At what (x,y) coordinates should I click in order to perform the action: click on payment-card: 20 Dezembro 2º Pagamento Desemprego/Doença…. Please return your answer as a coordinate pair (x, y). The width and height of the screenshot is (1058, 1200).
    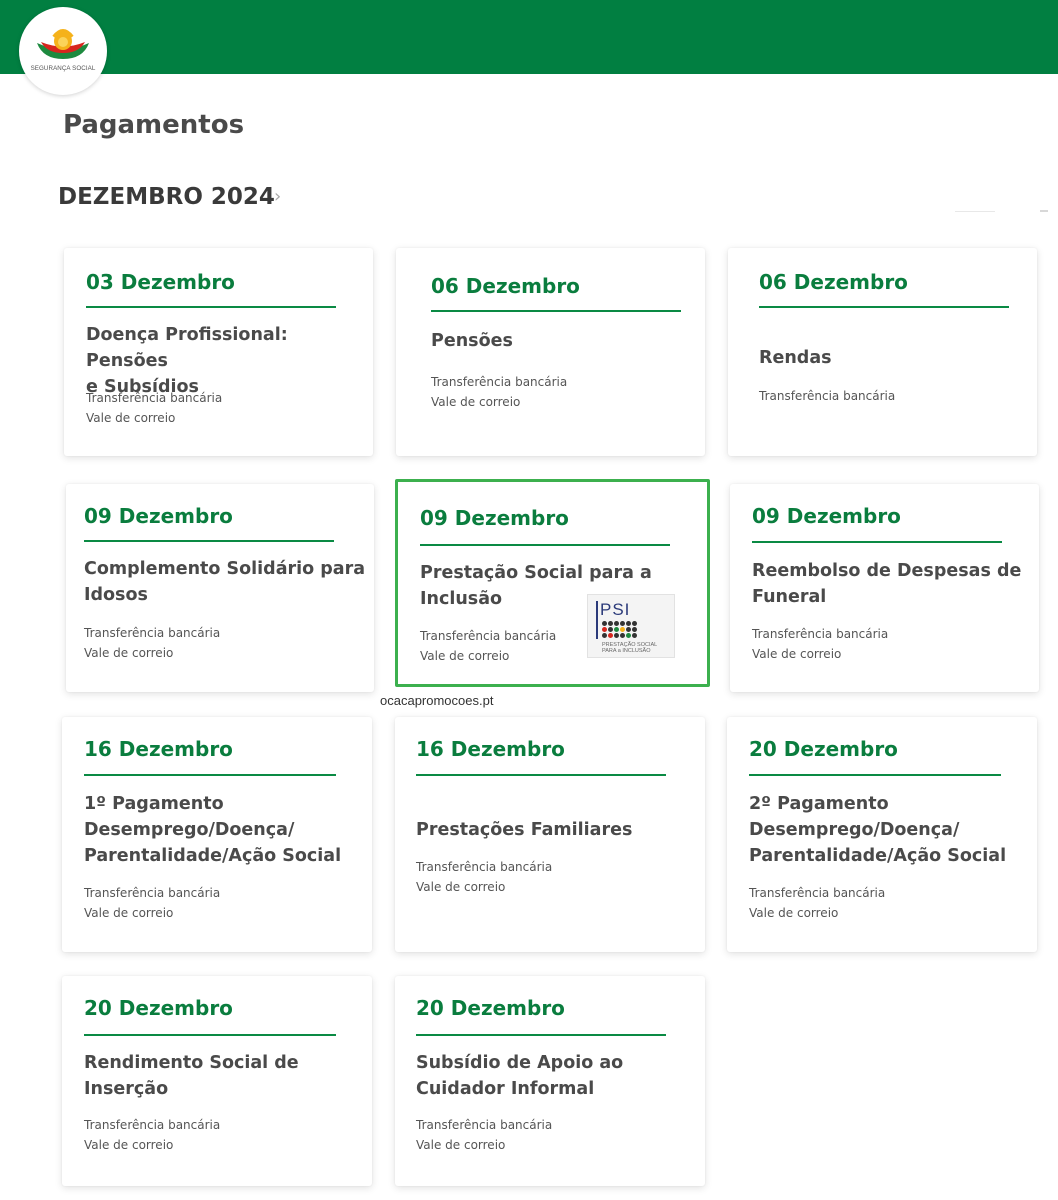
    Looking at the image, I should click on (882, 834).